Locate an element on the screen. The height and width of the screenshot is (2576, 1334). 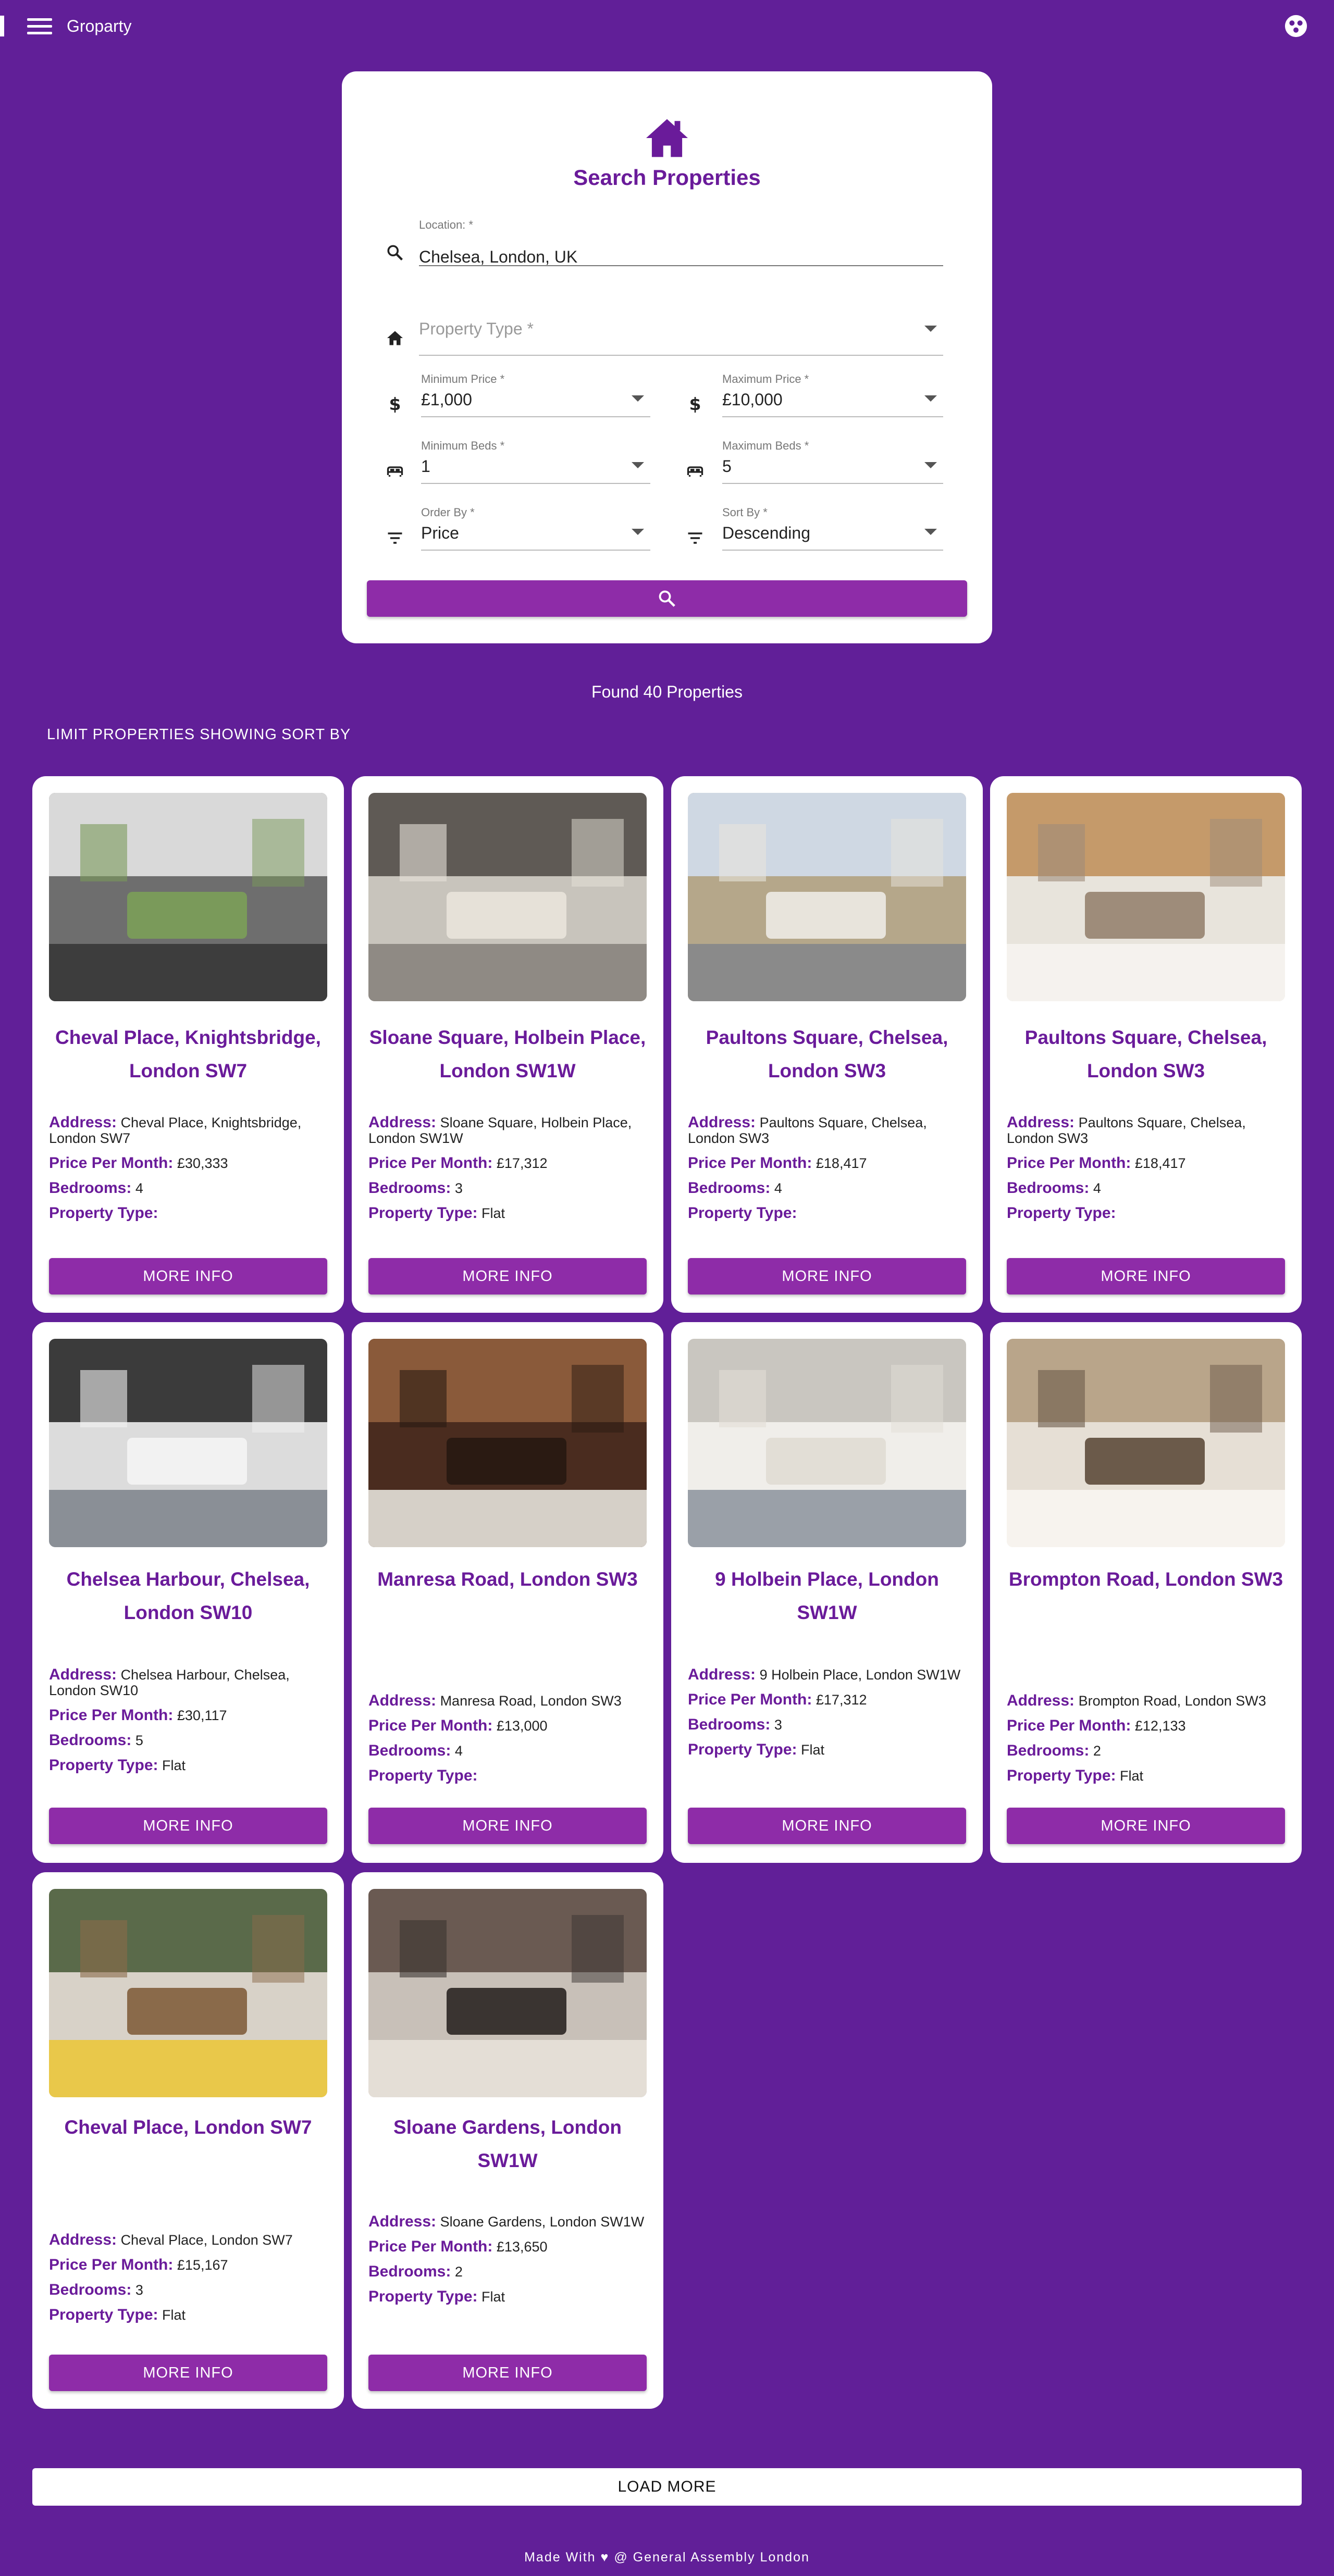
price-value: £30,117 is located at coordinates (202, 1715).